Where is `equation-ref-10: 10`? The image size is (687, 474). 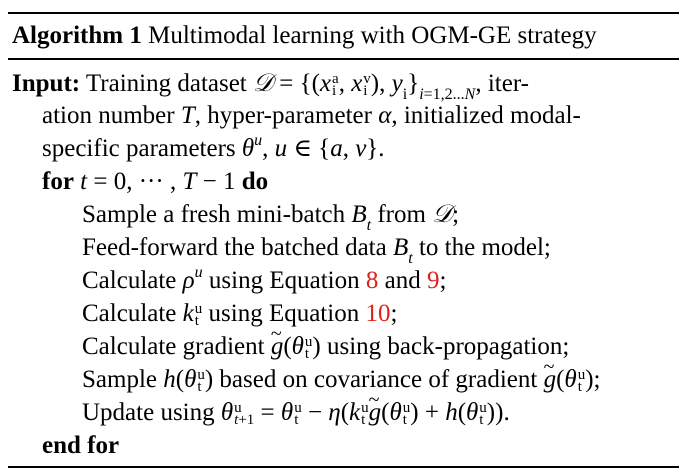 equation-ref-10: 10 is located at coordinates (377, 313).